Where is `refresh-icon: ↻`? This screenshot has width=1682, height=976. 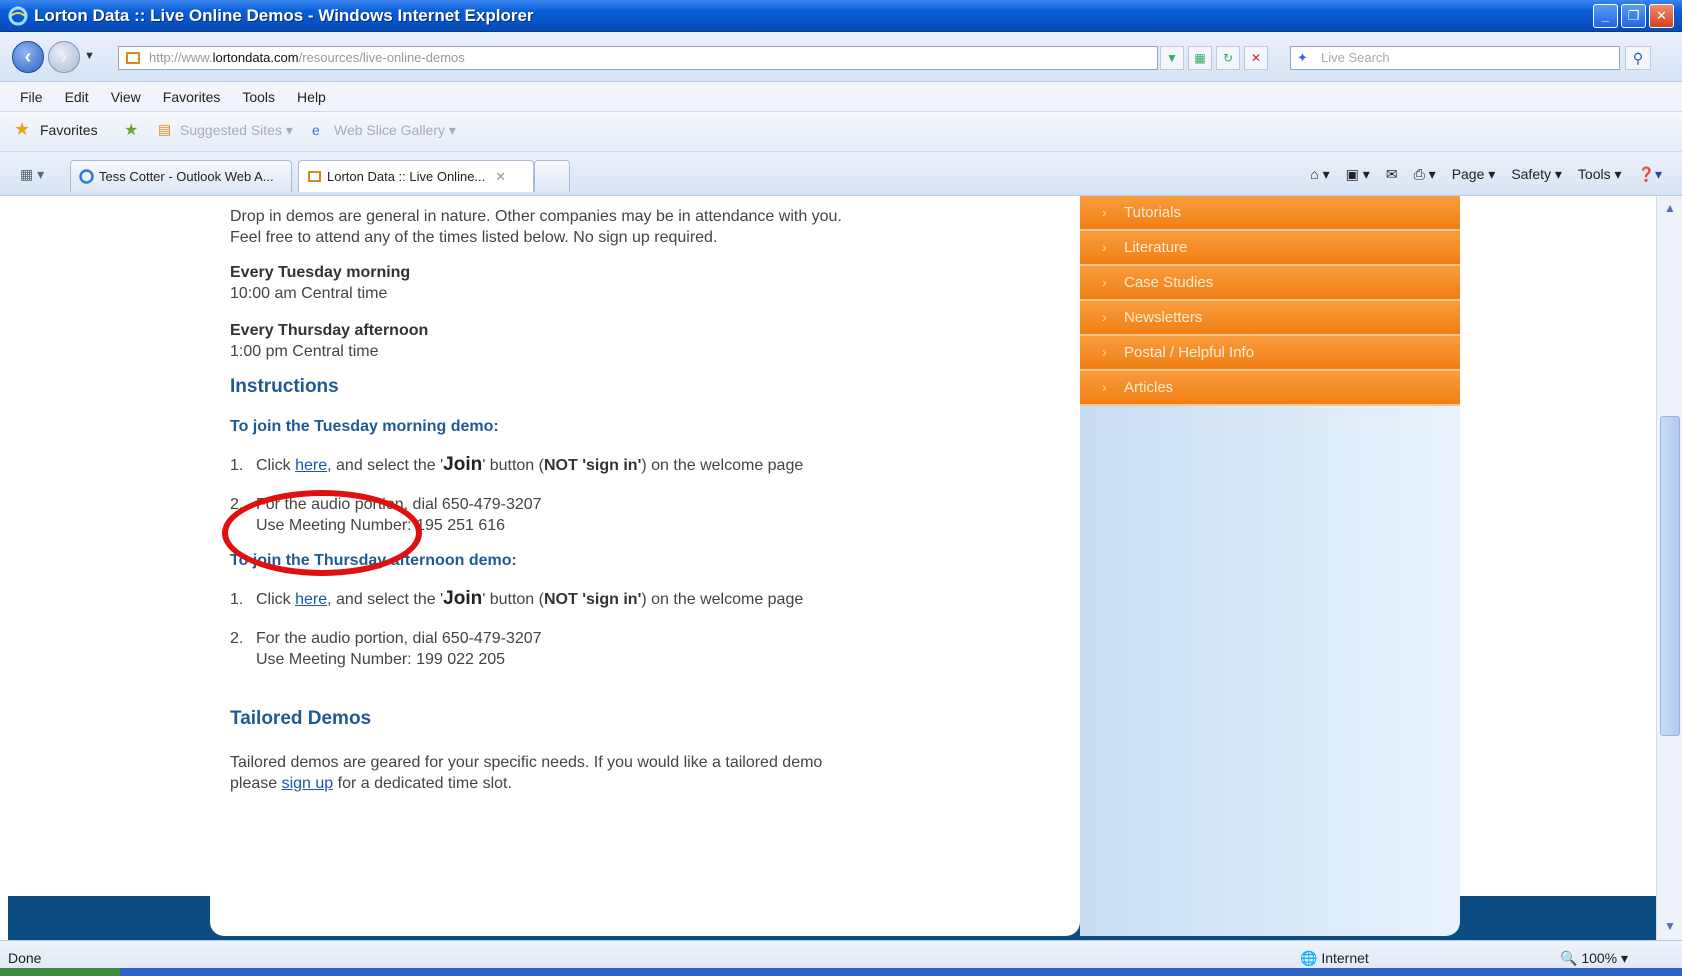
refresh-icon: ↻ is located at coordinates (1228, 58).